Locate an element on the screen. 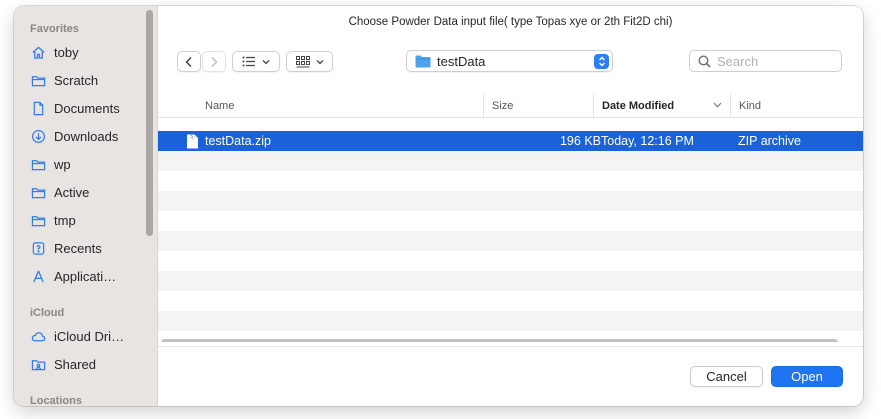 The width and height of the screenshot is (881, 419). sidebar-section-locations: Locations is located at coordinates (56, 400).